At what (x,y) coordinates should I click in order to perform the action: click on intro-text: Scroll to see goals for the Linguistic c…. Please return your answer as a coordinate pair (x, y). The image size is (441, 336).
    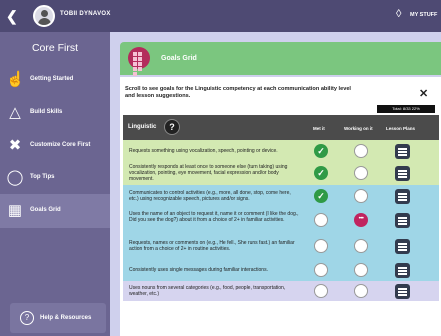
    Looking at the image, I should click on (238, 92).